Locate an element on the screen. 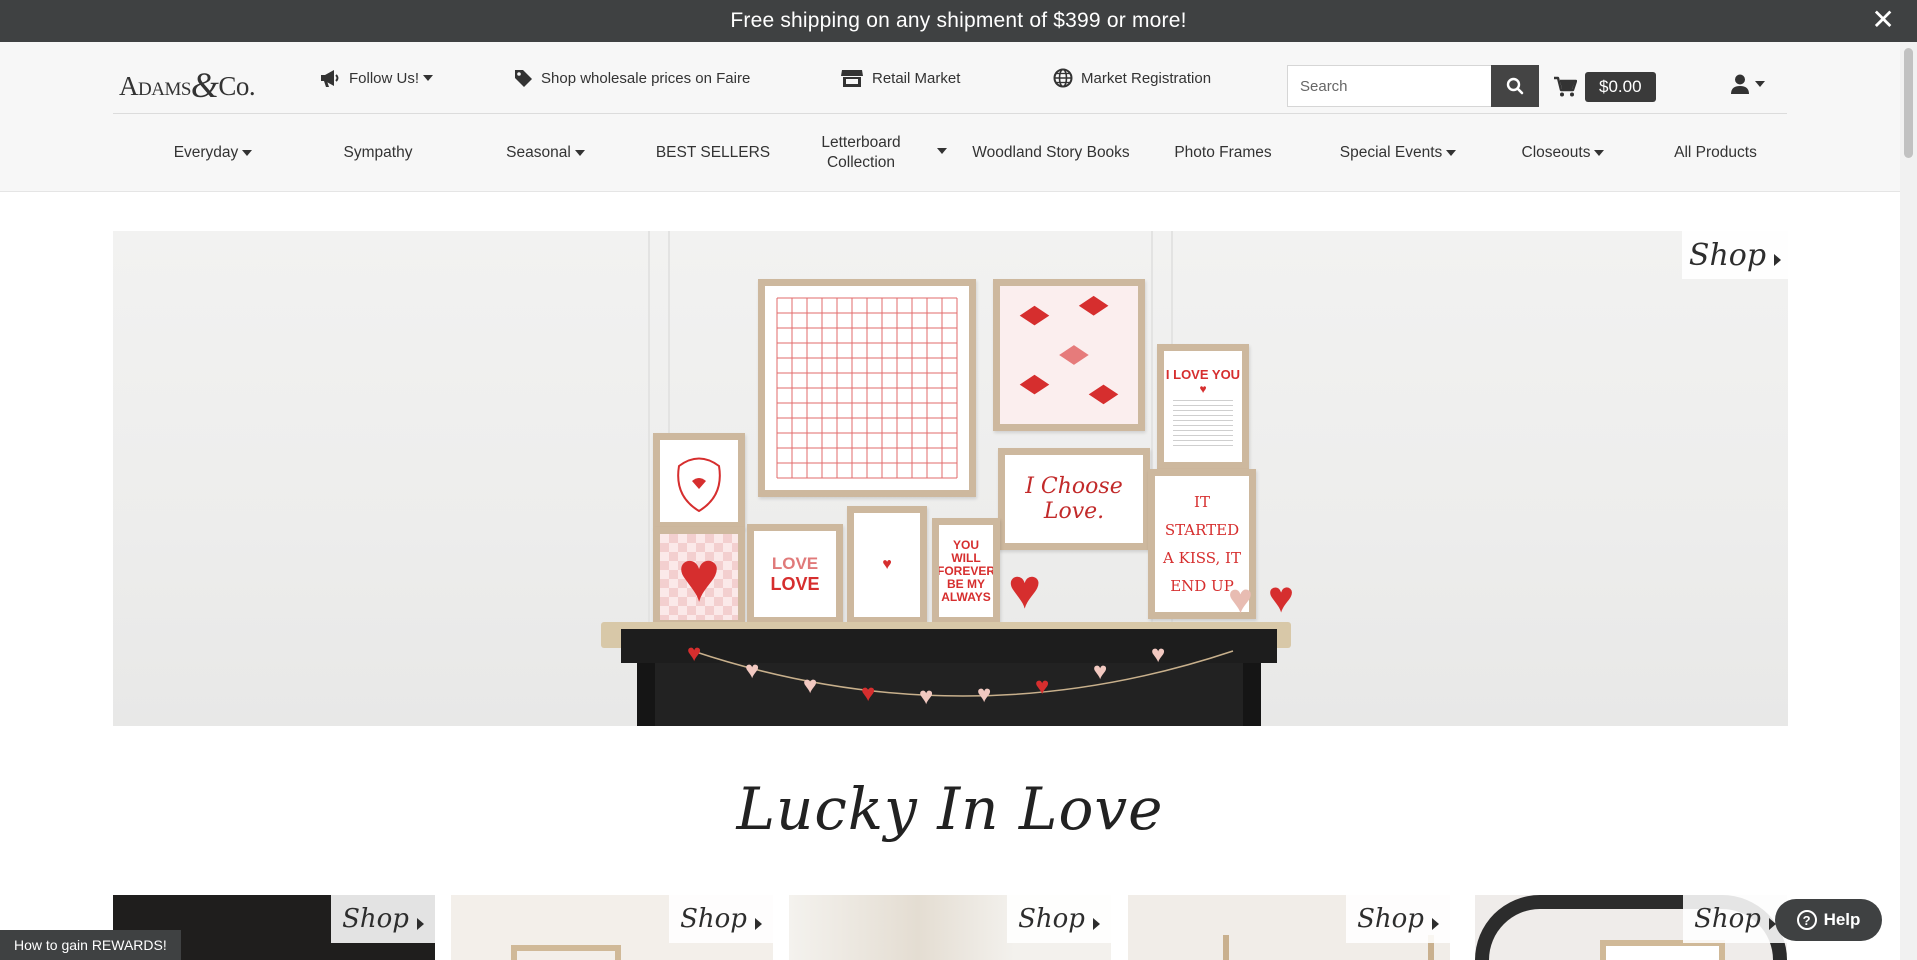 Image resolution: width=1917 pixels, height=960 pixels. hero-shop-button: Shop is located at coordinates (1735, 255).